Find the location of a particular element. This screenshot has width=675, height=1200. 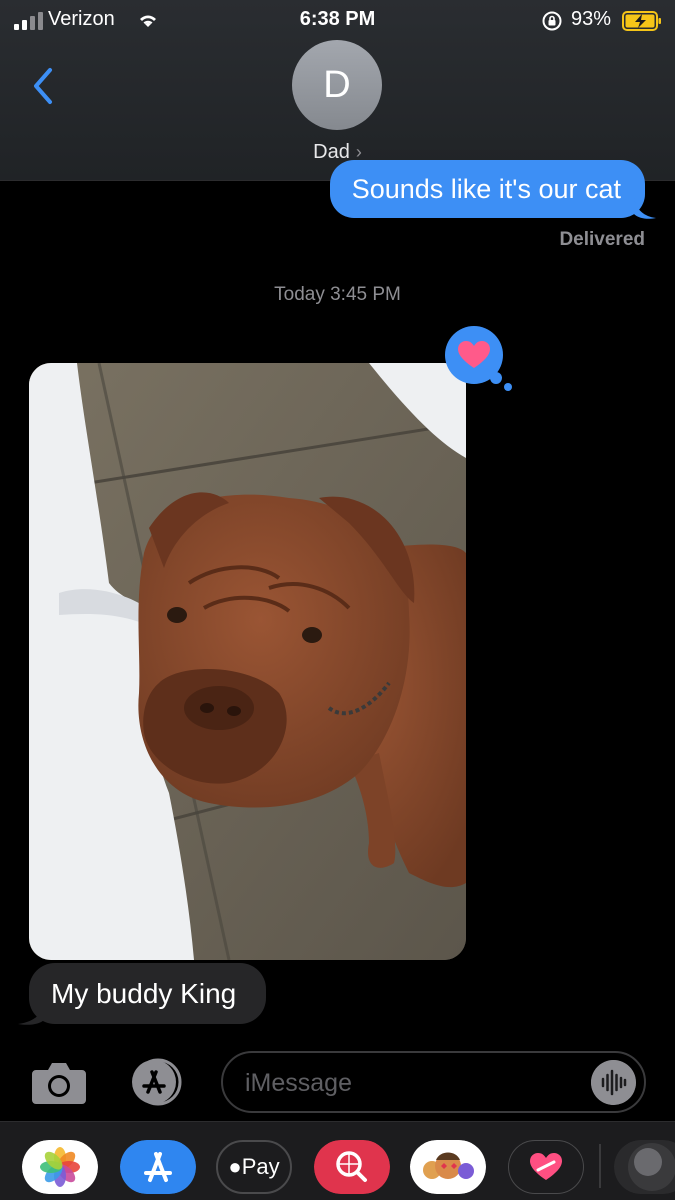

sent-message-text: Sounds like it's our cat is located at coordinates (486, 189).